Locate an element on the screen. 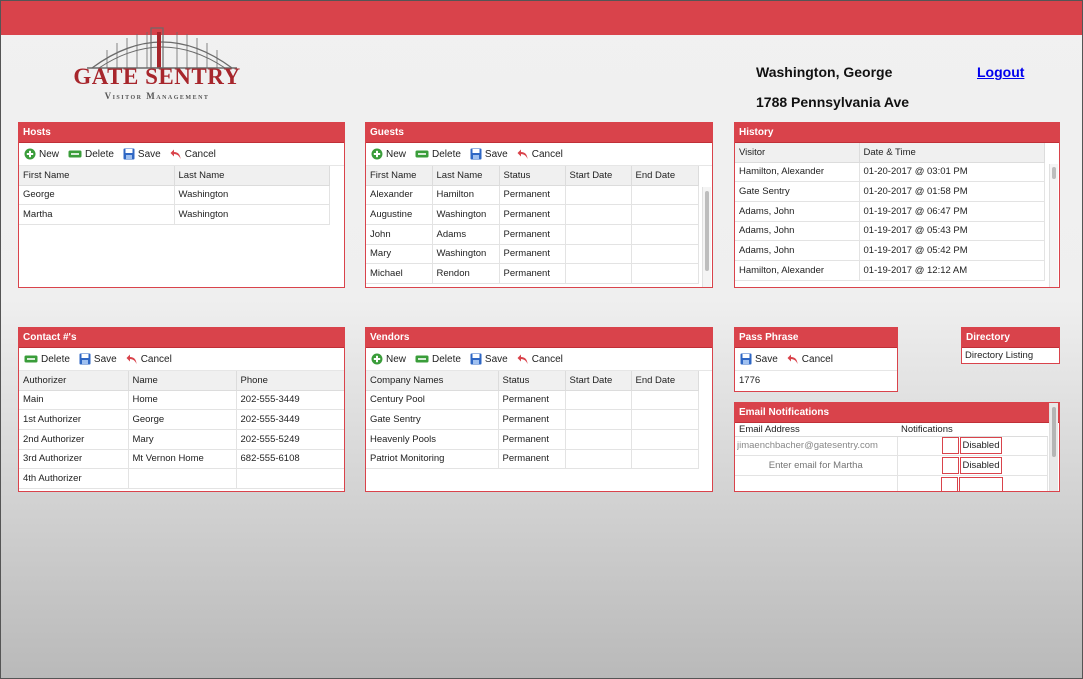  pass-phrase-save-button: Save is located at coordinates (759, 359).